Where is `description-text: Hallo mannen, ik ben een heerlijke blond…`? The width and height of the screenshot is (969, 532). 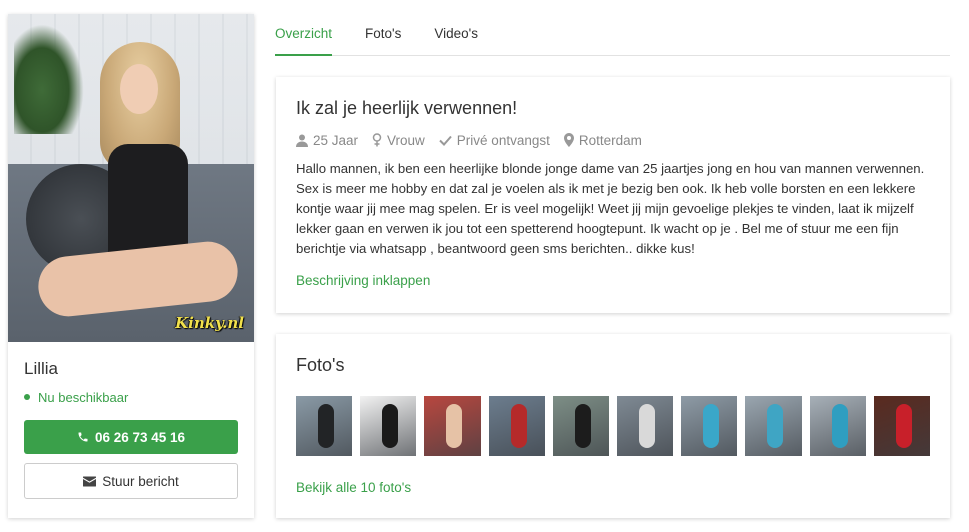 description-text: Hallo mannen, ik ben een heerlijke blond… is located at coordinates (610, 208).